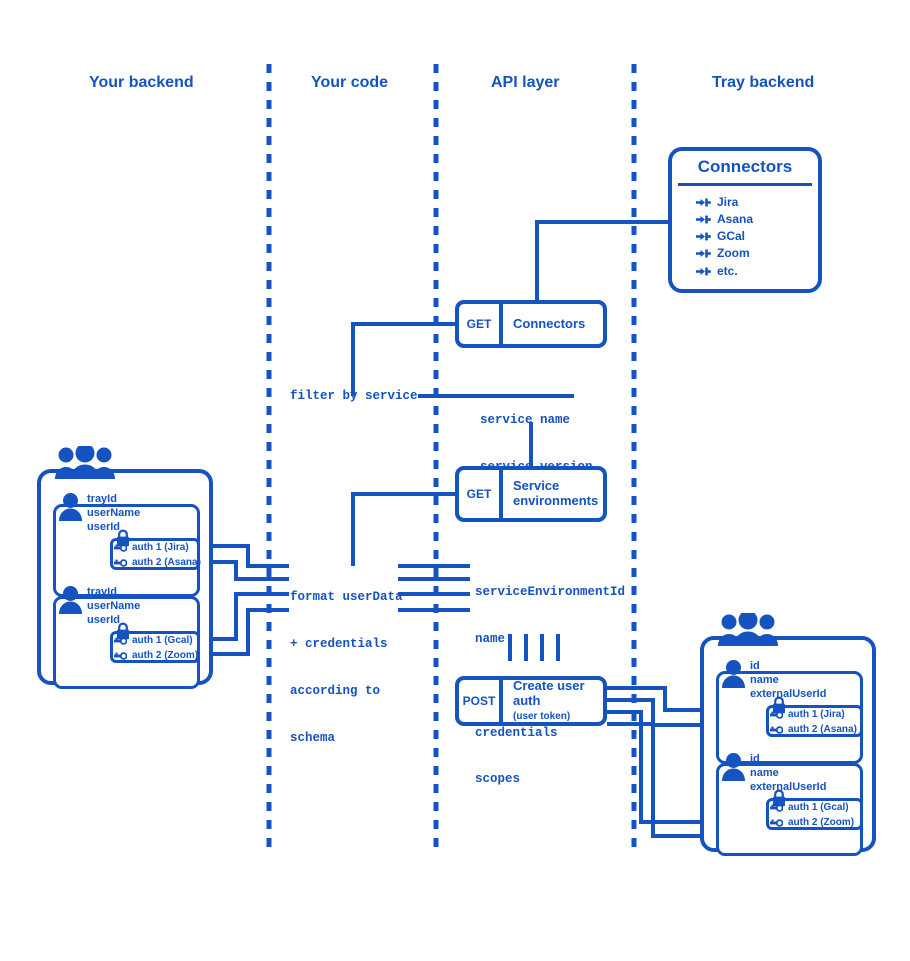 The height and width of the screenshot is (961, 910). What do you see at coordinates (247, 632) in the screenshot?
I see `line-backend-auth2b-to-format` at bounding box center [247, 632].